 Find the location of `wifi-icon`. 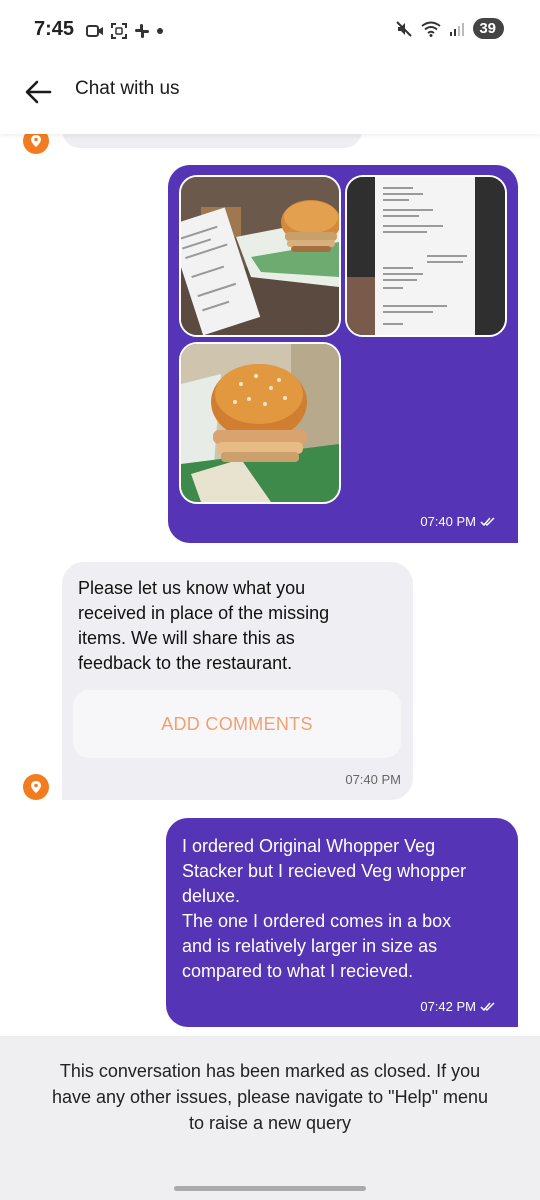

wifi-icon is located at coordinates (431, 29).